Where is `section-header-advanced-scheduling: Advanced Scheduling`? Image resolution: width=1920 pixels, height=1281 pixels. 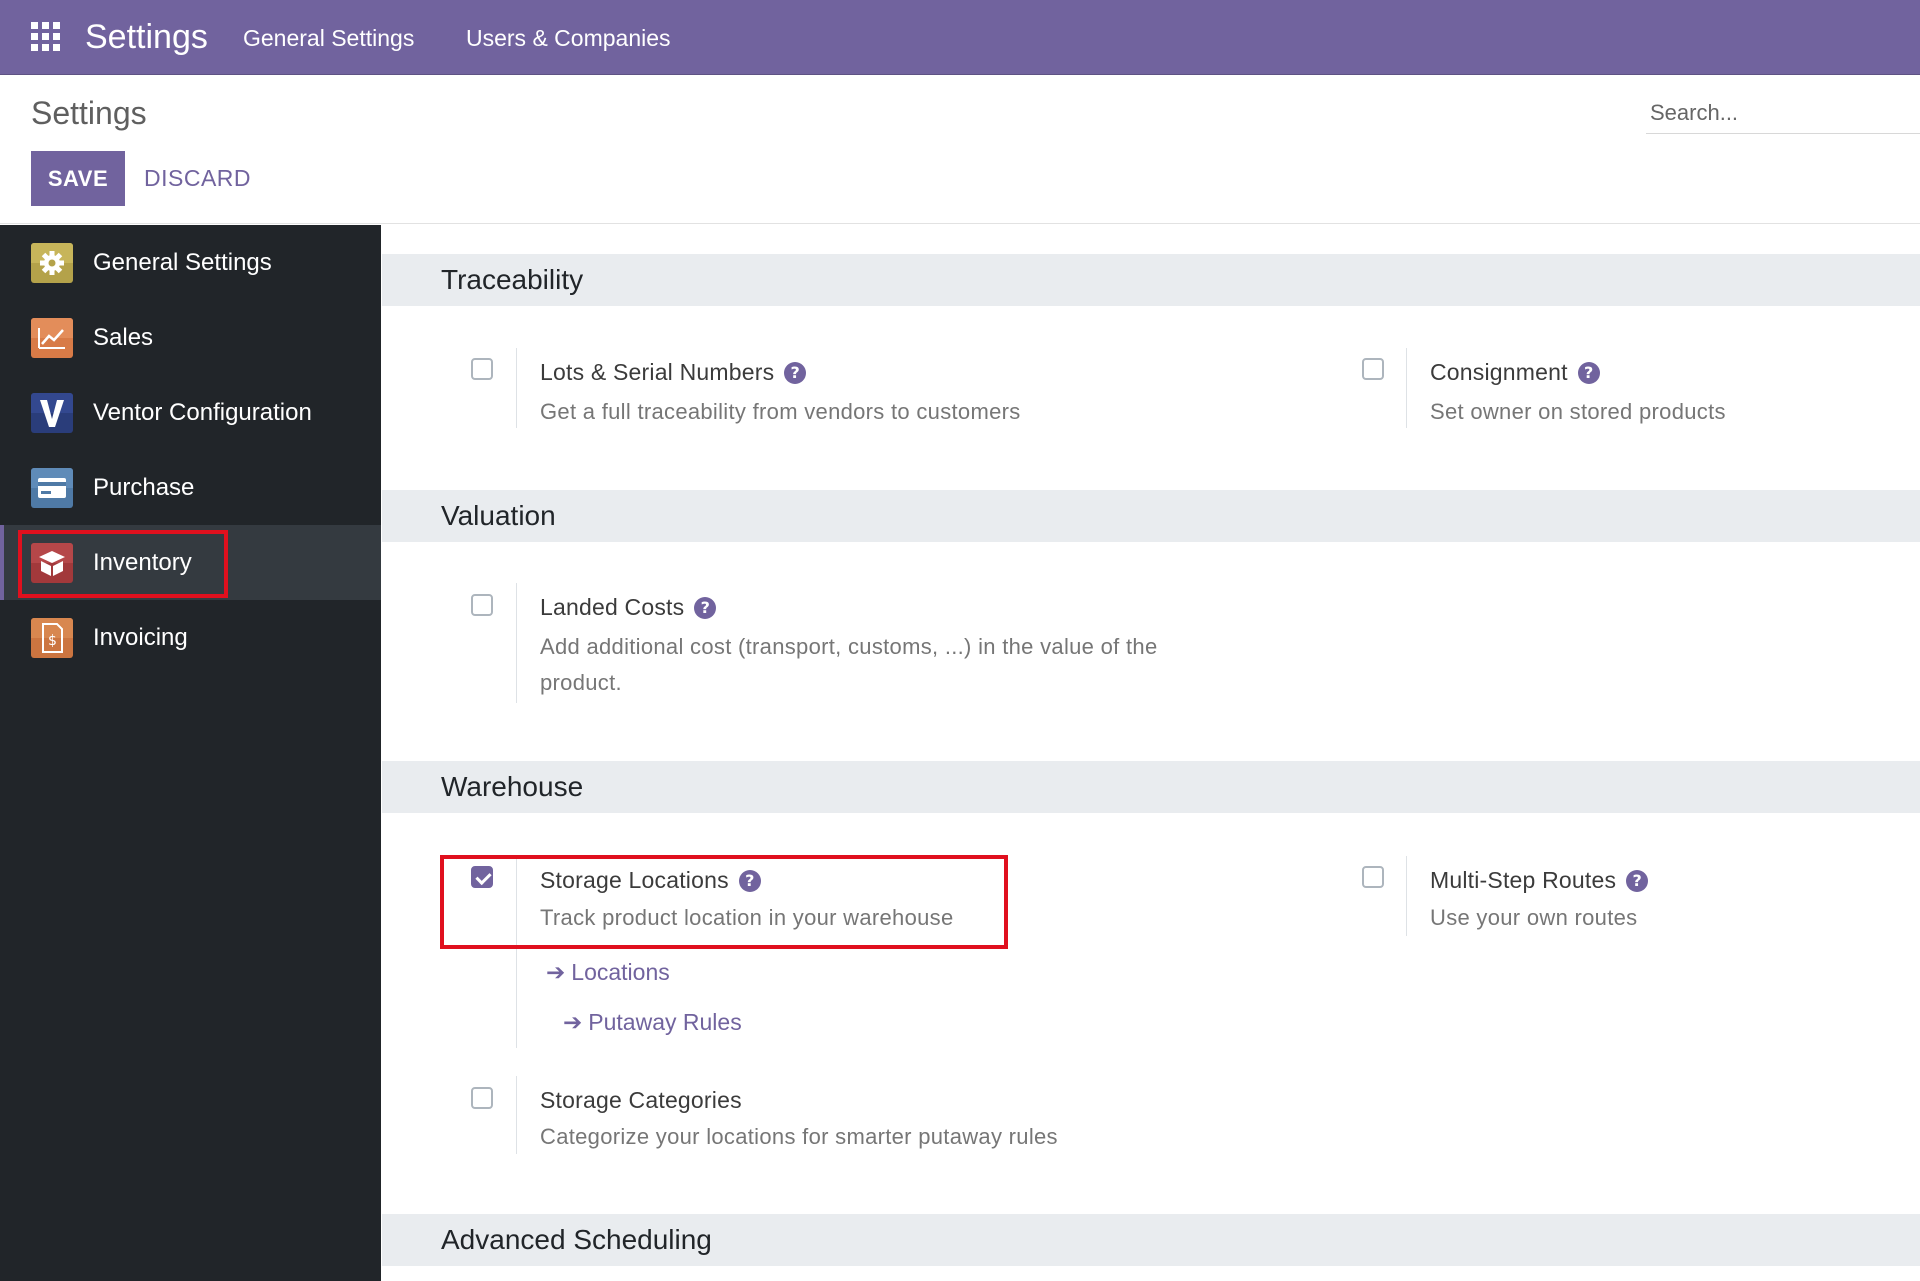 section-header-advanced-scheduling: Advanced Scheduling is located at coordinates (1151, 1240).